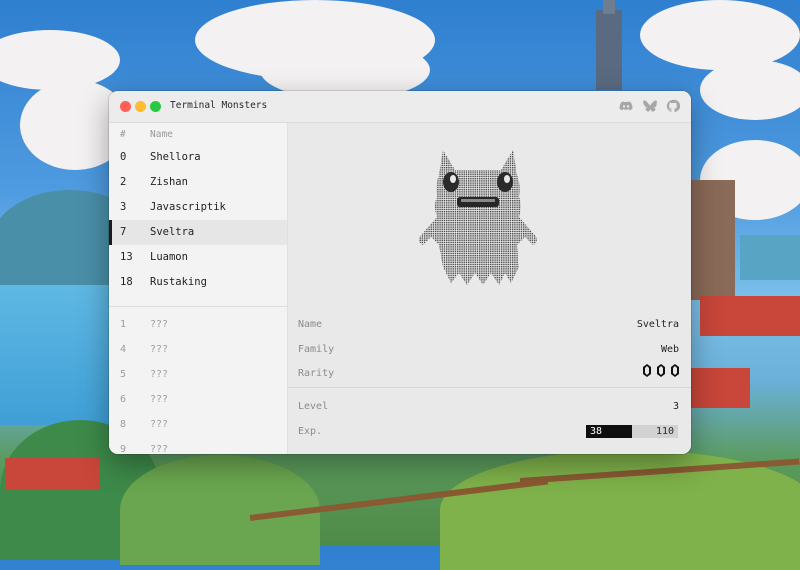 The width and height of the screenshot is (800, 570). What do you see at coordinates (123, 232) in the screenshot?
I see `monster-number: 7` at bounding box center [123, 232].